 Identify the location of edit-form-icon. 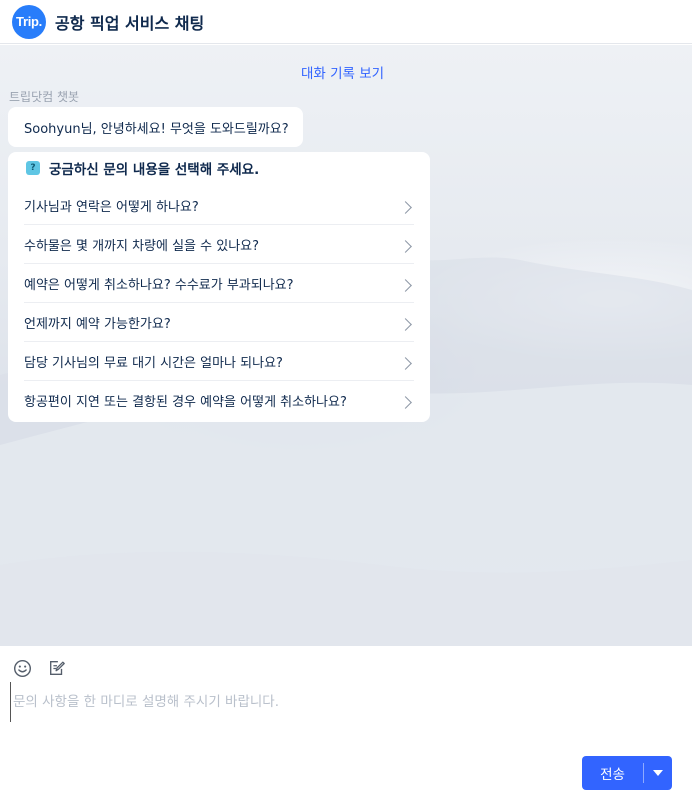
(57, 668).